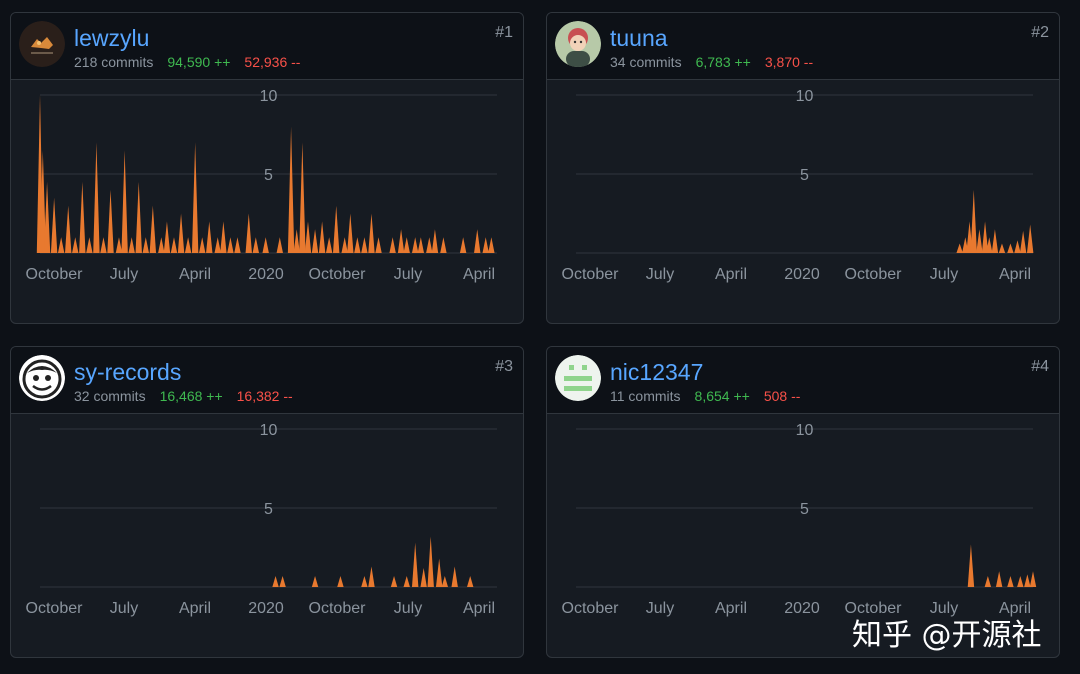  Describe the element at coordinates (199, 62) in the screenshot. I see `additions-count: 94,590 ++` at that location.